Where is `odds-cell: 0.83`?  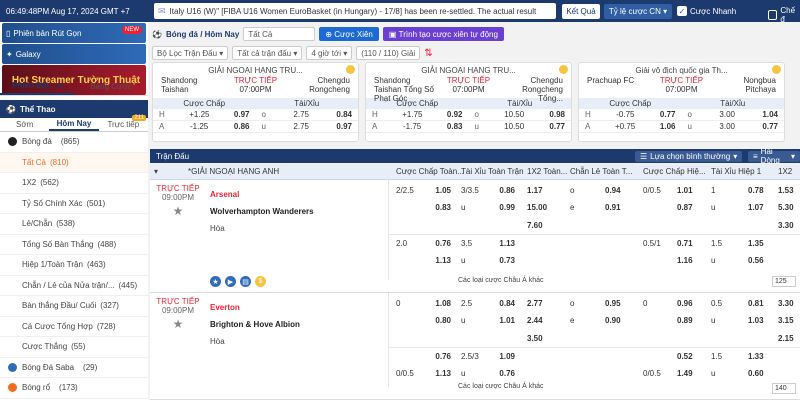
odds-cell: 0.83 is located at coordinates (440, 207).